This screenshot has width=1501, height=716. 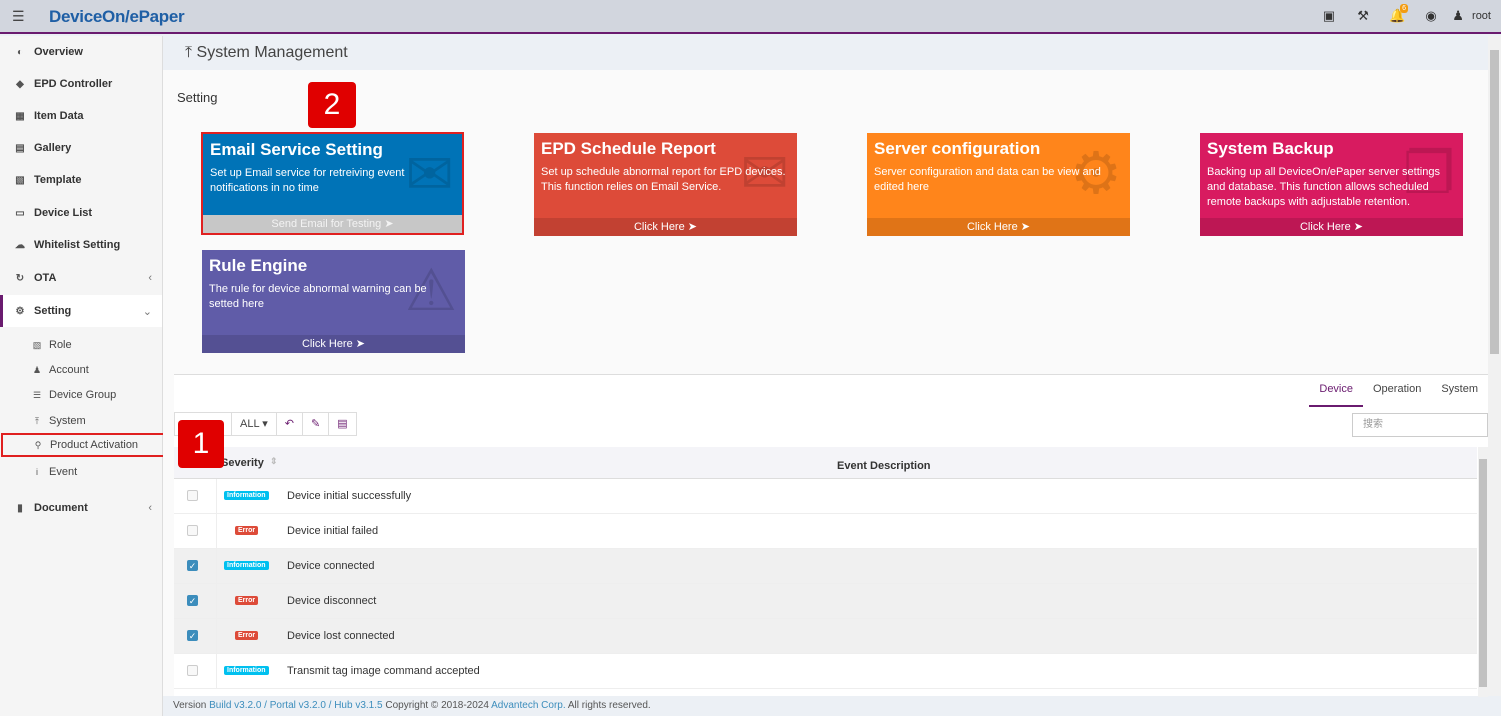 What do you see at coordinates (81, 278) in the screenshot?
I see `sidebar-item-ota: ↻ OTA ‹` at bounding box center [81, 278].